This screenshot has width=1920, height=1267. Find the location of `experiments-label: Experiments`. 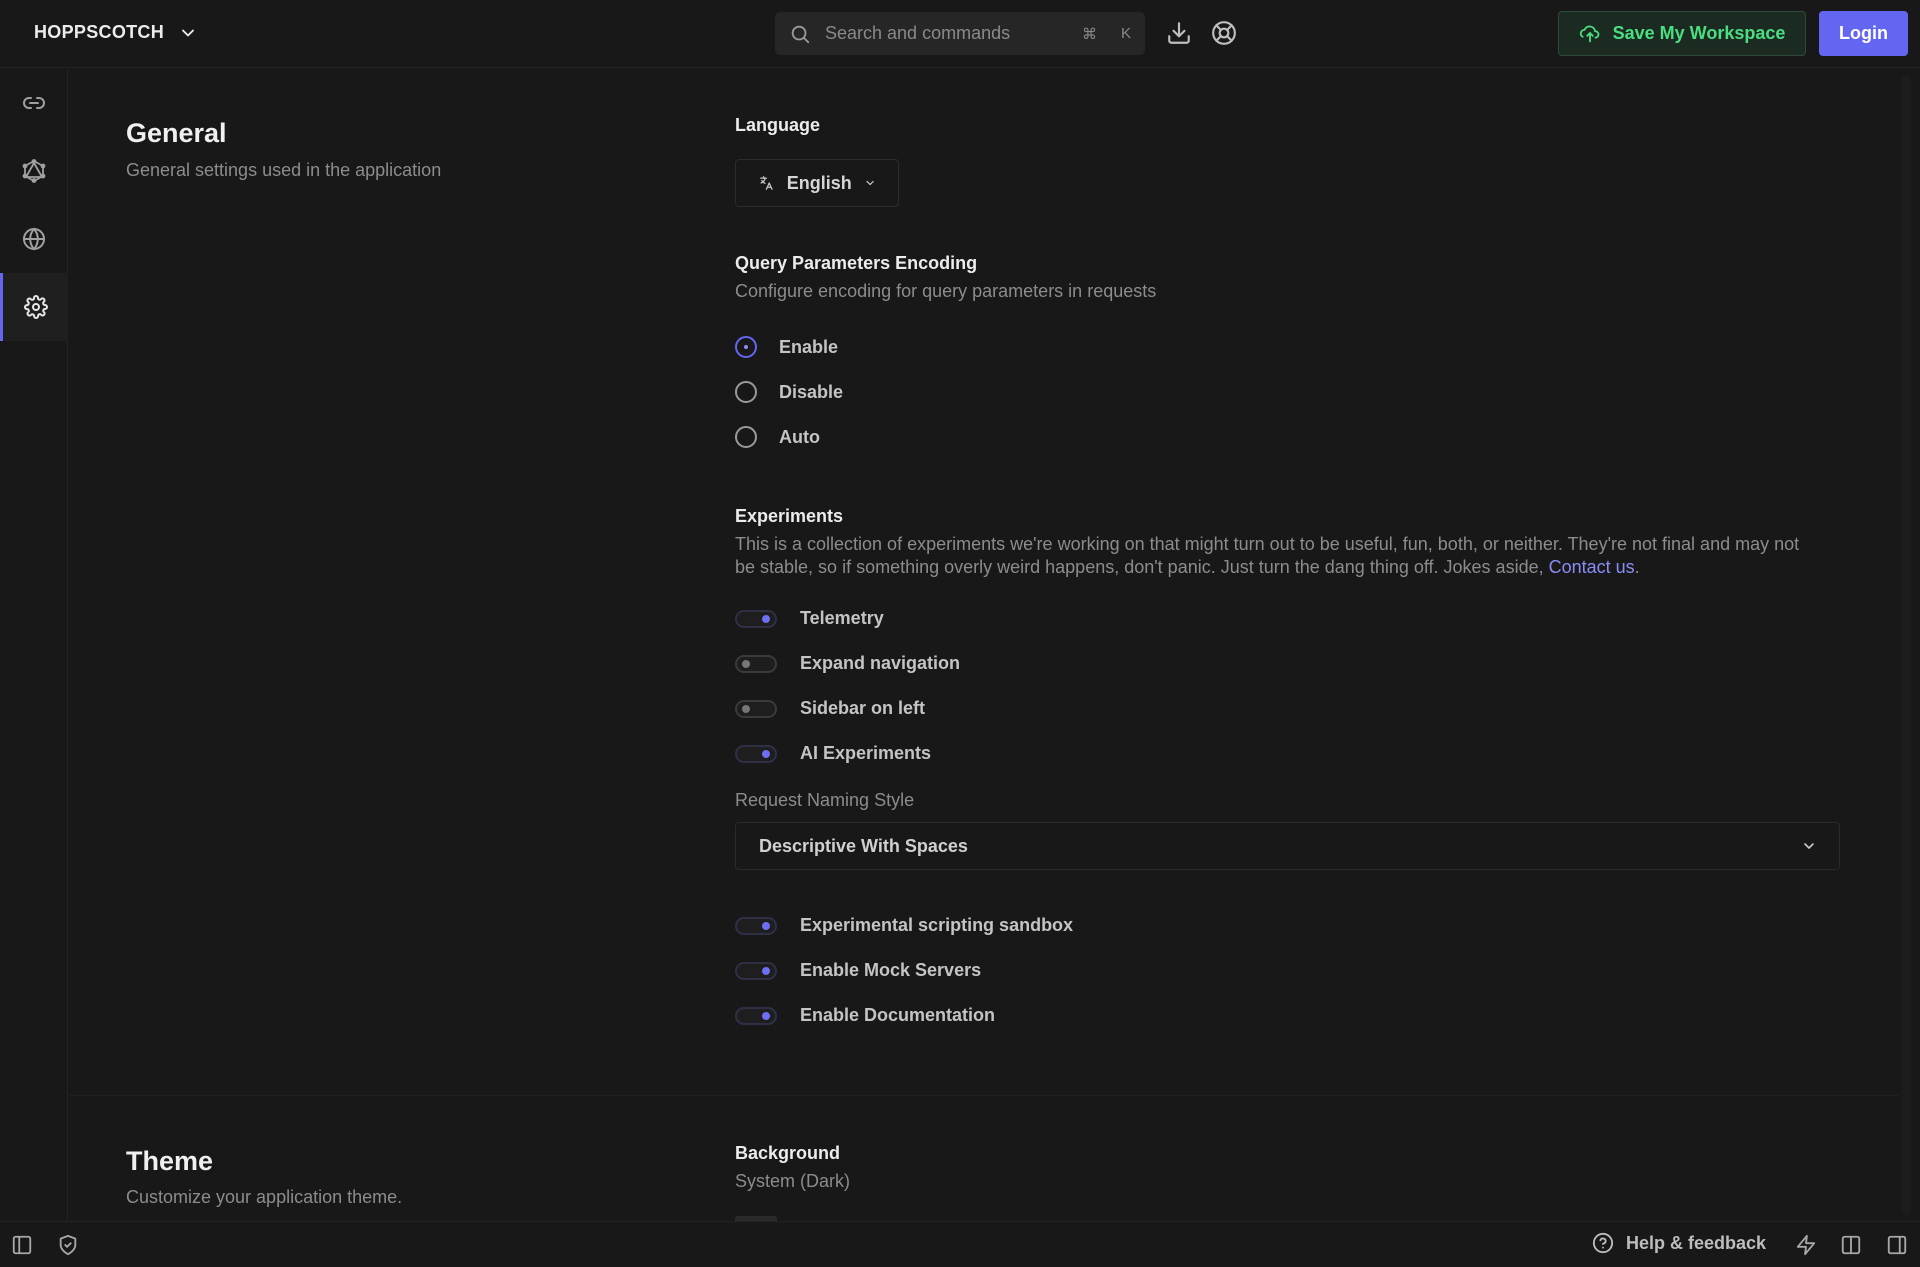

experiments-label: Experiments is located at coordinates (789, 516).